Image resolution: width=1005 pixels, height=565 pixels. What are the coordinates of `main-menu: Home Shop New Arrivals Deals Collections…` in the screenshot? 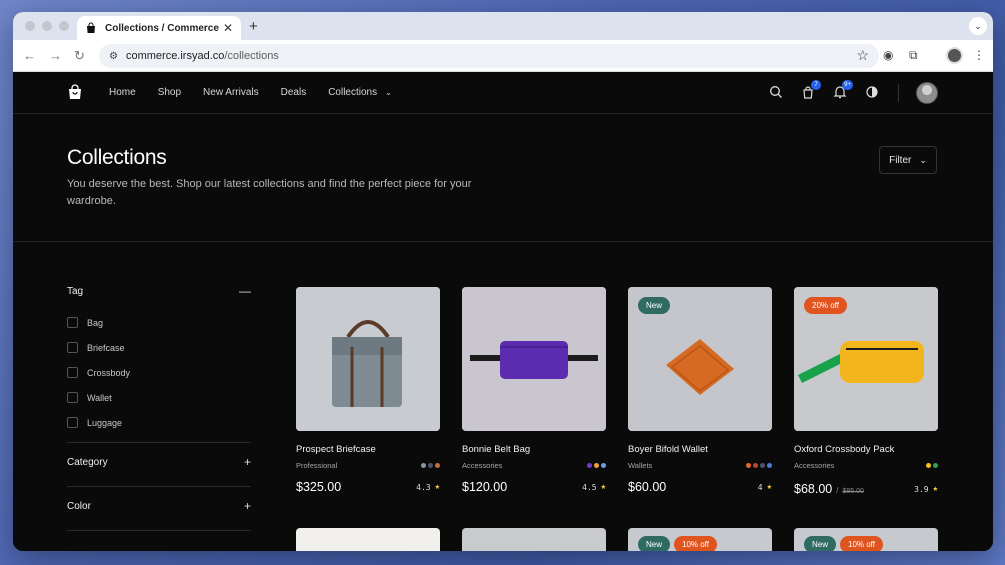 It's located at (250, 92).